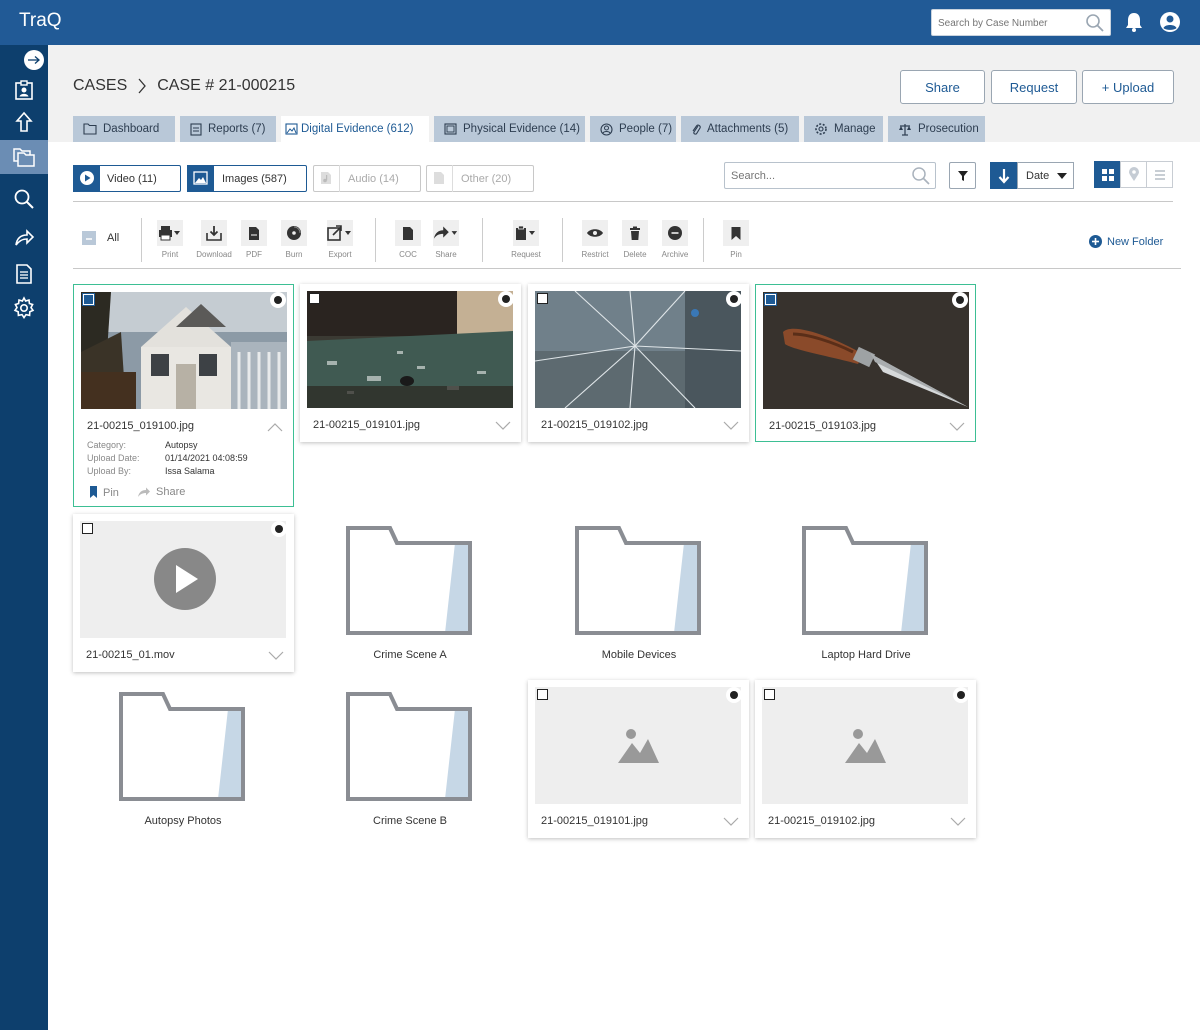 The height and width of the screenshot is (1030, 1200). Describe the element at coordinates (34, 60) in the screenshot. I see `expand-sidebar-button` at that location.